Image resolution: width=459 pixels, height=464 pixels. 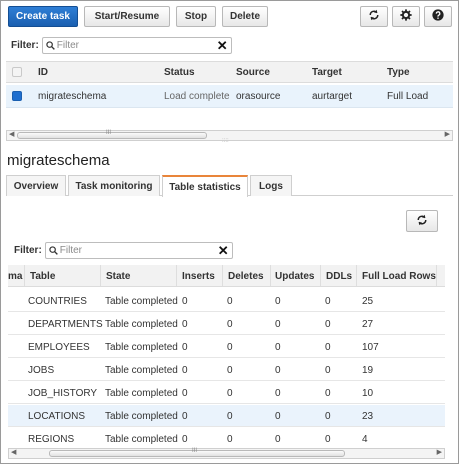 I want to click on table-full-load-rows: 10, so click(x=368, y=393).